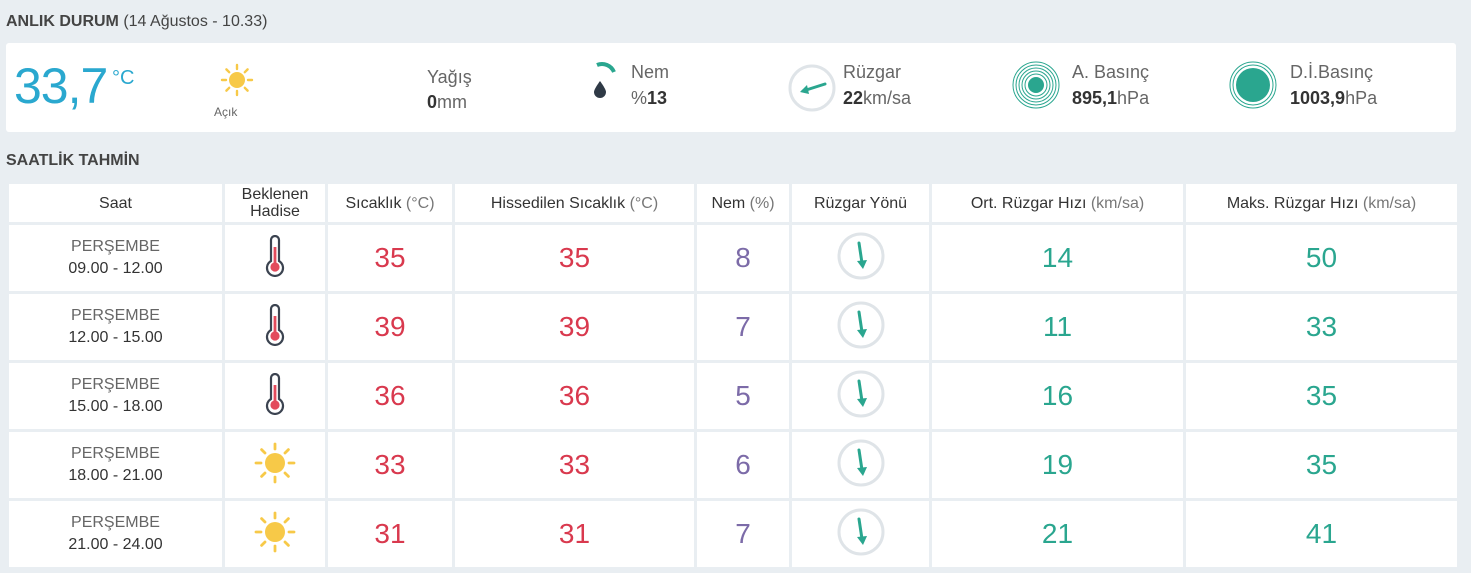 This screenshot has height=573, width=1471. I want to click on temperature-value: 33, so click(390, 464).